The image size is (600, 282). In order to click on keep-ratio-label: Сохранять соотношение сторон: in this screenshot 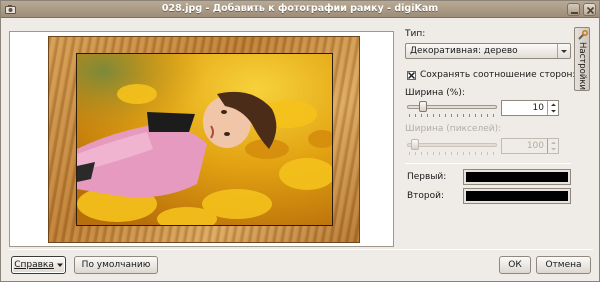, I will do `click(498, 75)`.